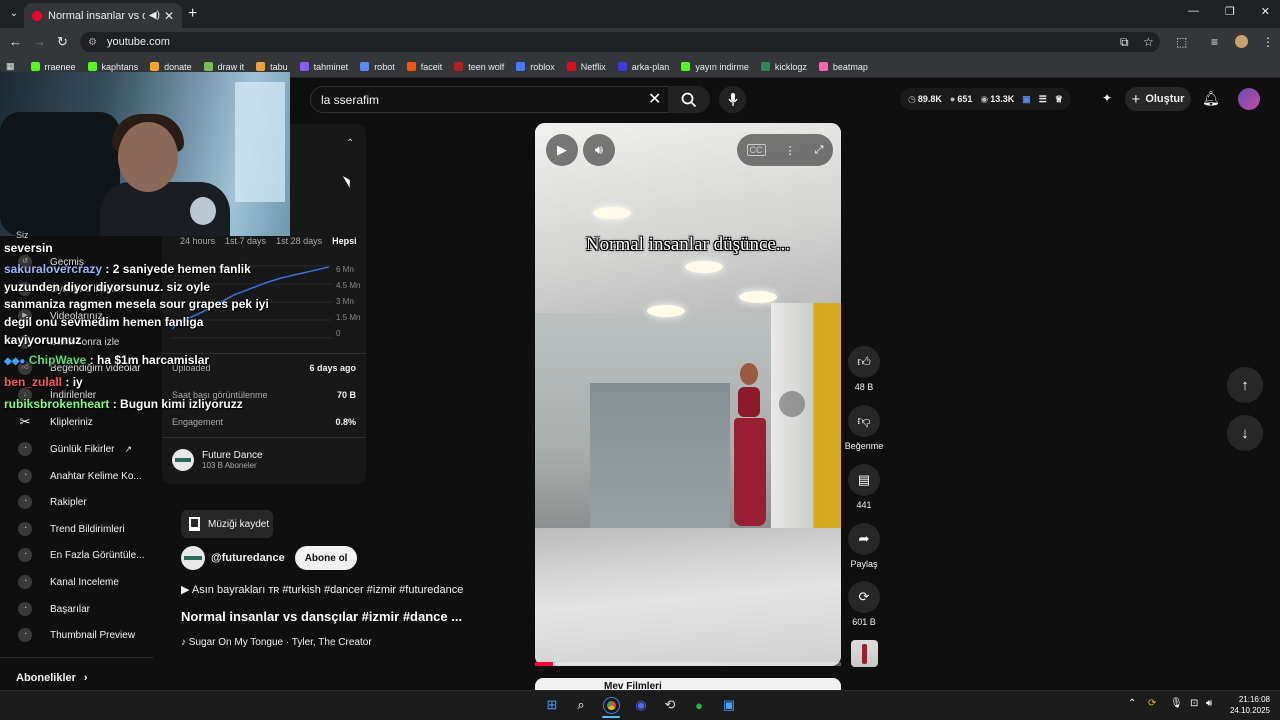  Describe the element at coordinates (377, 67) in the screenshot. I see `bookmark-item: robot` at that location.